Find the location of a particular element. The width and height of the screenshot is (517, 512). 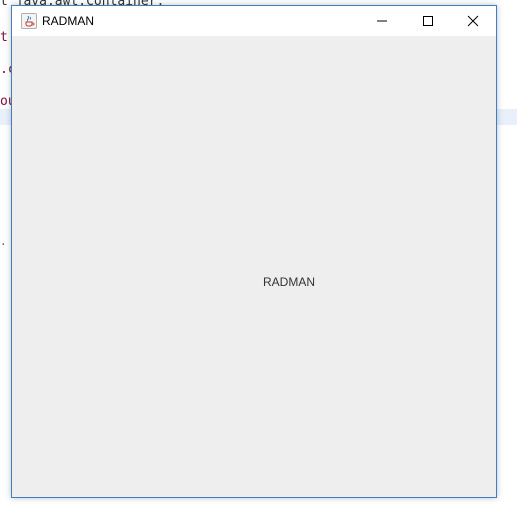

maximize-button is located at coordinates (428, 21).